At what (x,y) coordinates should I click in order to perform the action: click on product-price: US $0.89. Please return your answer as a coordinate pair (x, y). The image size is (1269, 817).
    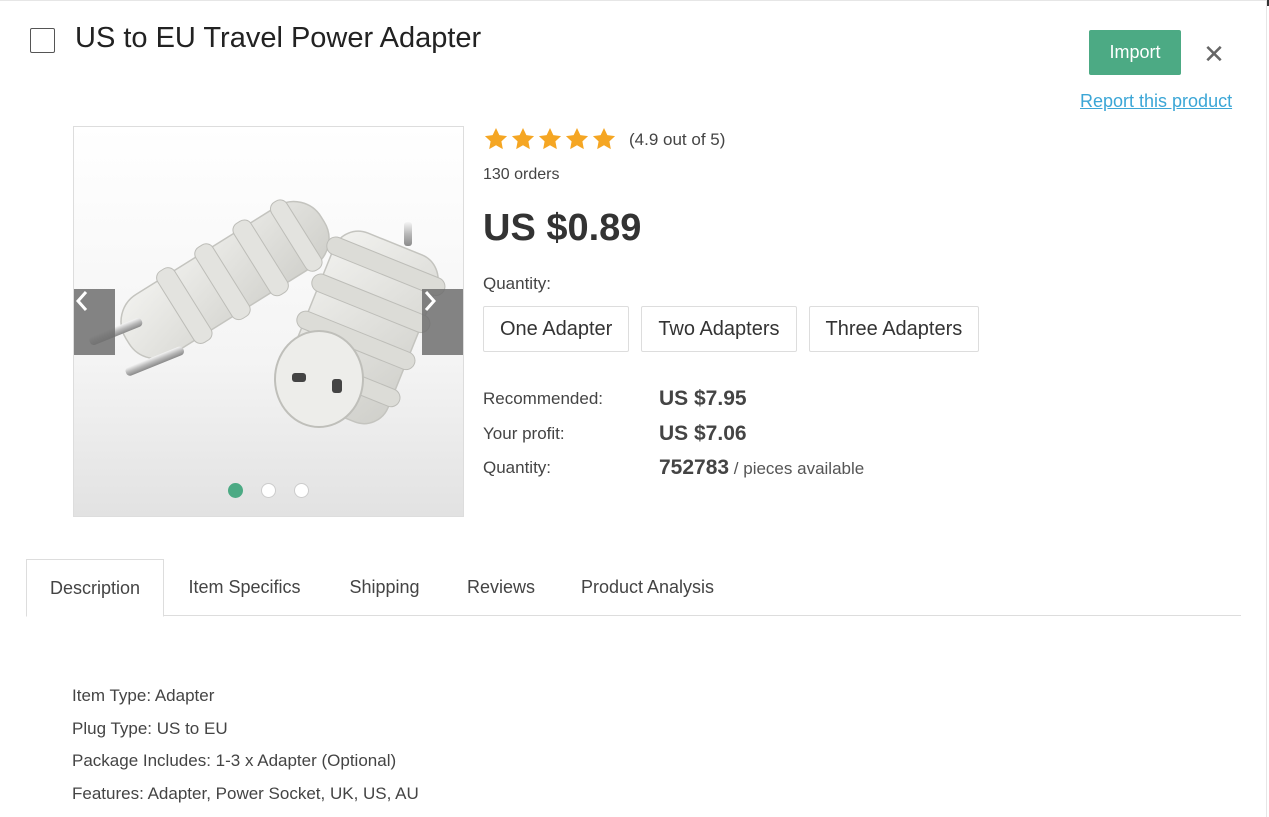
    Looking at the image, I should click on (562, 228).